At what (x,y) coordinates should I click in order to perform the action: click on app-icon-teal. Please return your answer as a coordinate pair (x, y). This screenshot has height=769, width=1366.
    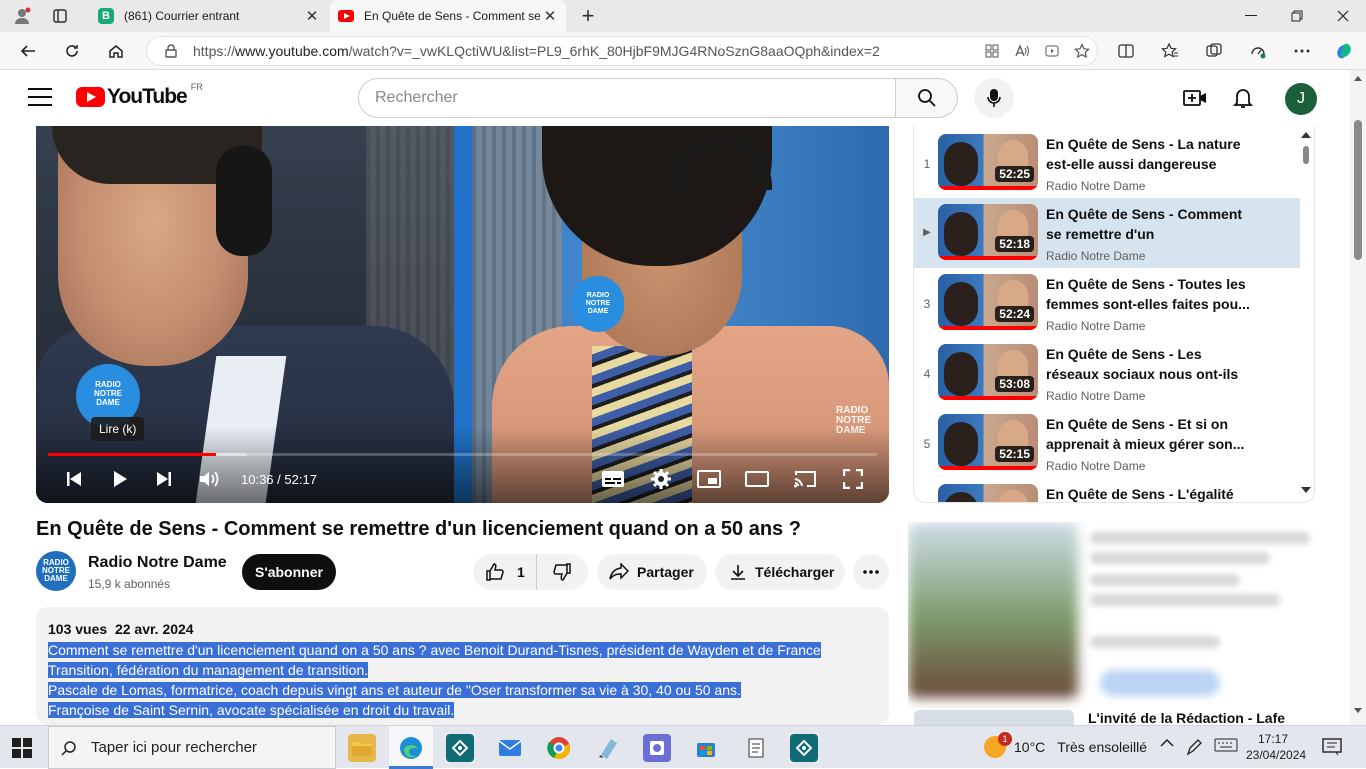
    Looking at the image, I should click on (460, 748).